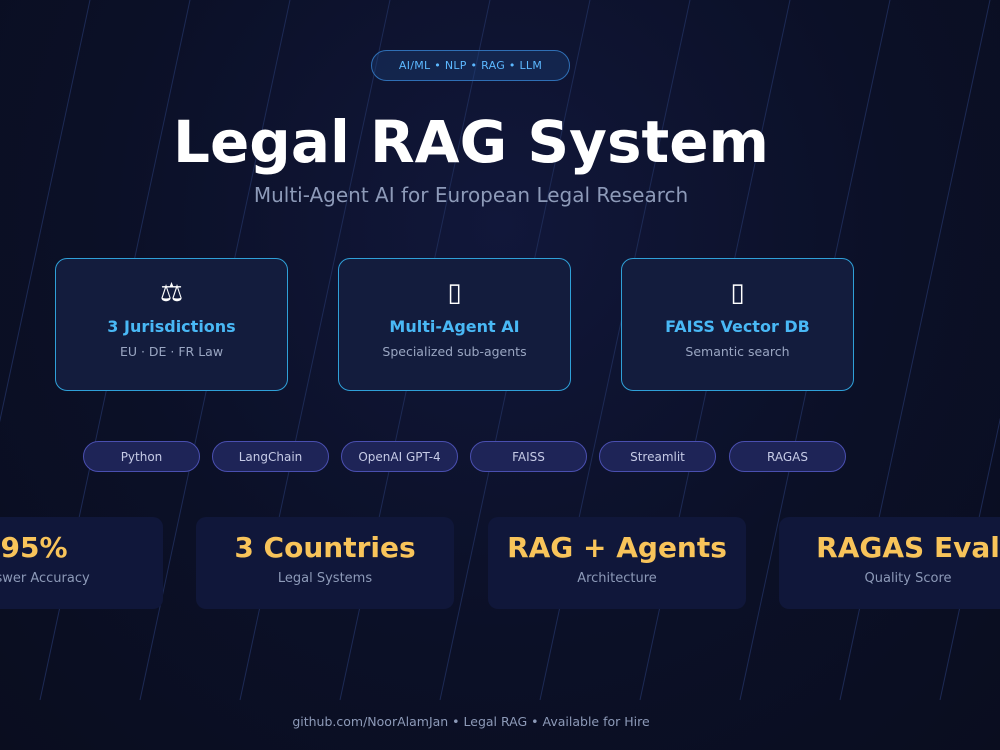 The width and height of the screenshot is (1000, 750). What do you see at coordinates (657, 456) in the screenshot?
I see `tech-chip-streamlit: Streamlit` at bounding box center [657, 456].